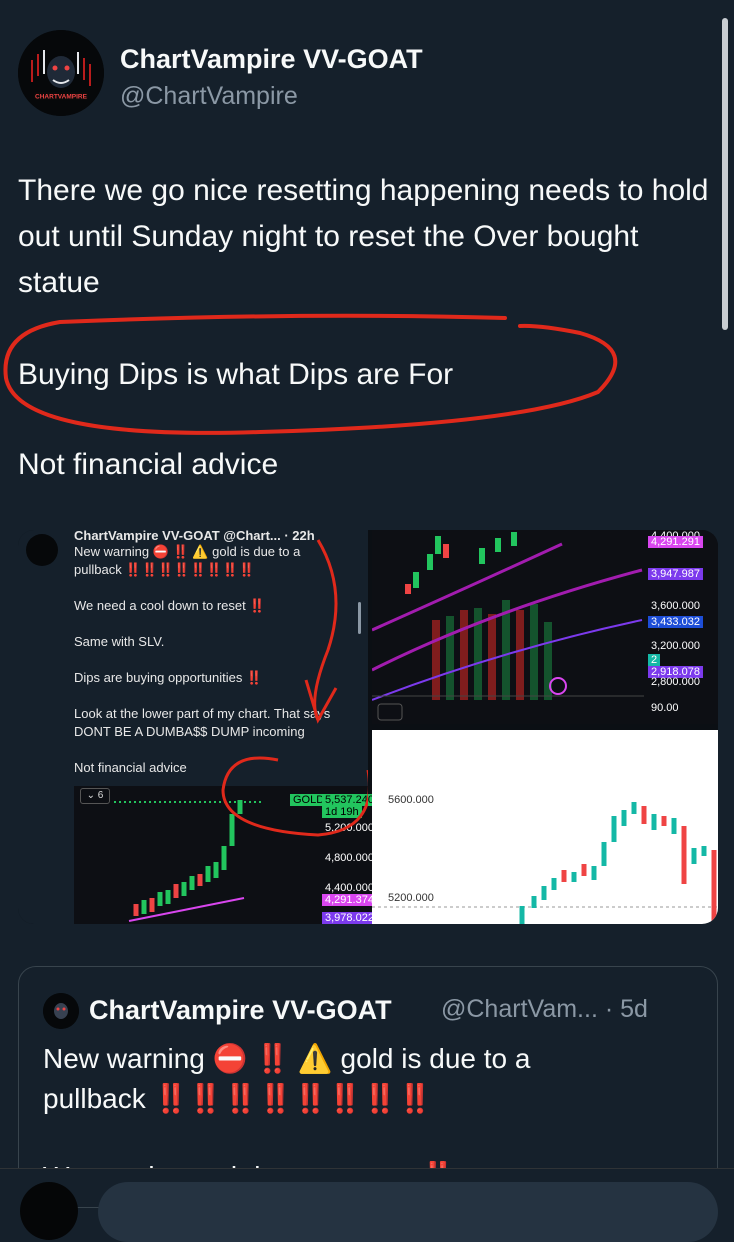  Describe the element at coordinates (725, 174) in the screenshot. I see `scrollbar` at that location.